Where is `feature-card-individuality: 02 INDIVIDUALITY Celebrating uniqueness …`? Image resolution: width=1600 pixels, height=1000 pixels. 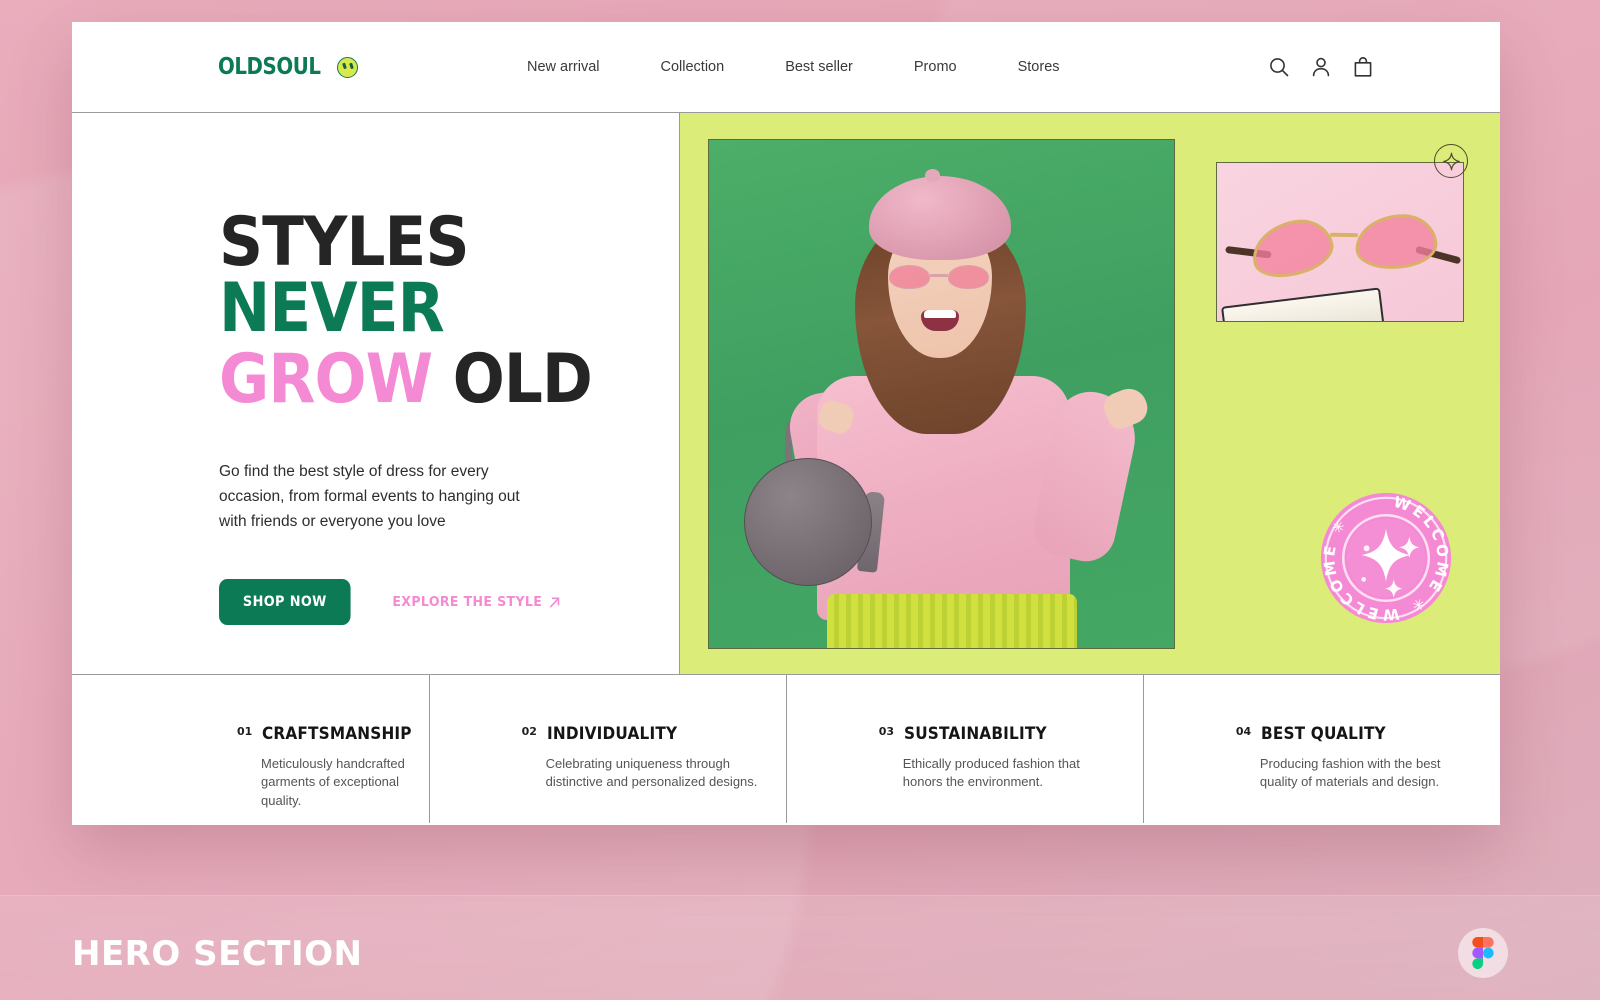 feature-card-individuality: 02 INDIVIDUALITY Celebrating uniqueness … is located at coordinates (608, 749).